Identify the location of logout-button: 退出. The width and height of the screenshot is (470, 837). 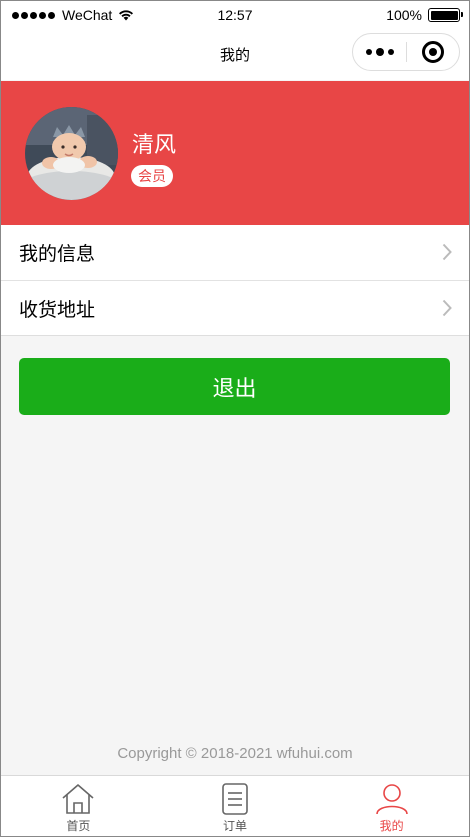
(234, 386).